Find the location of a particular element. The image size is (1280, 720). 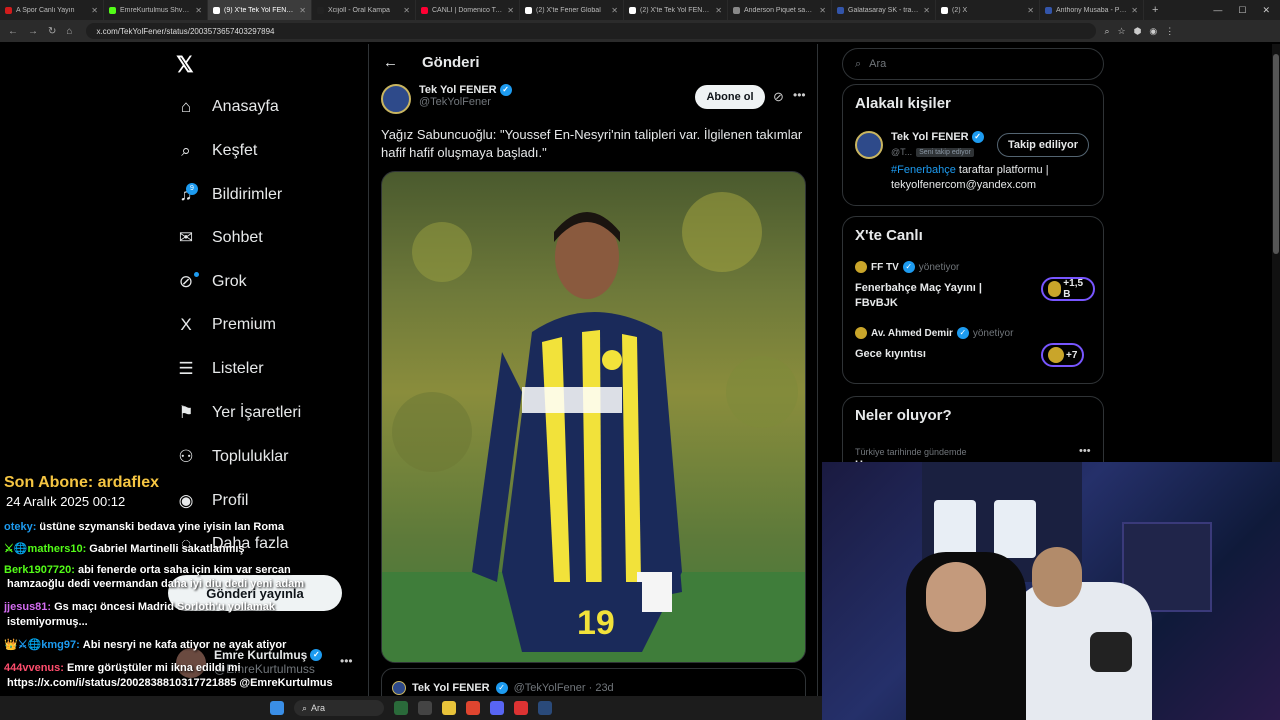

back-arrow-icon: ← is located at coordinates (390, 62).